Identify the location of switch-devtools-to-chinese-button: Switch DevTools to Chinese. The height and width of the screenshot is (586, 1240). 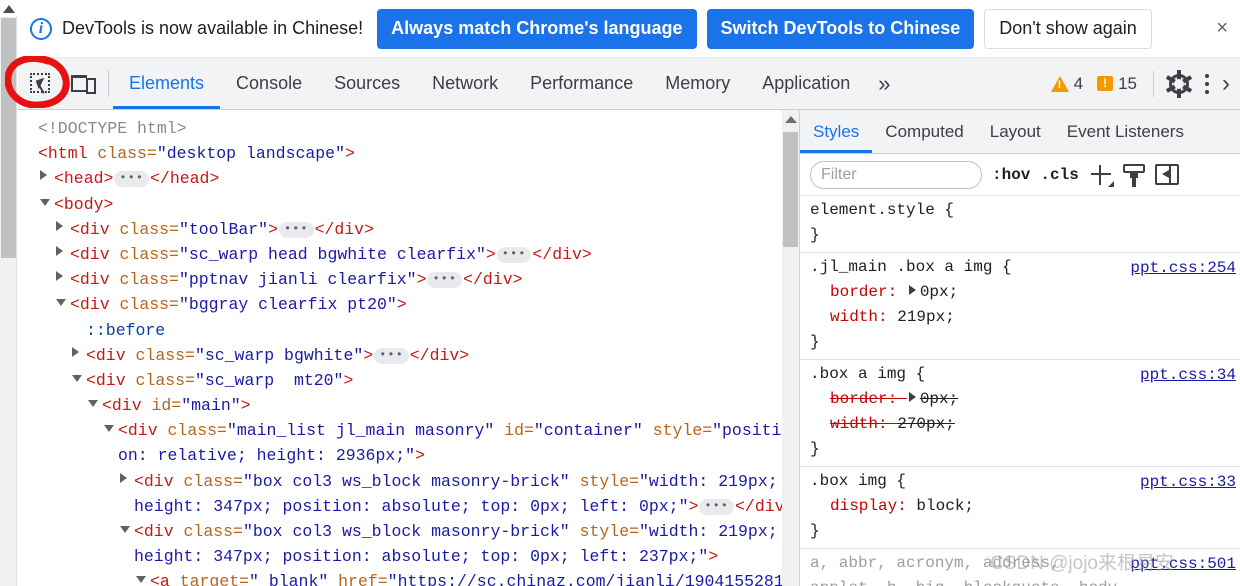
(840, 28).